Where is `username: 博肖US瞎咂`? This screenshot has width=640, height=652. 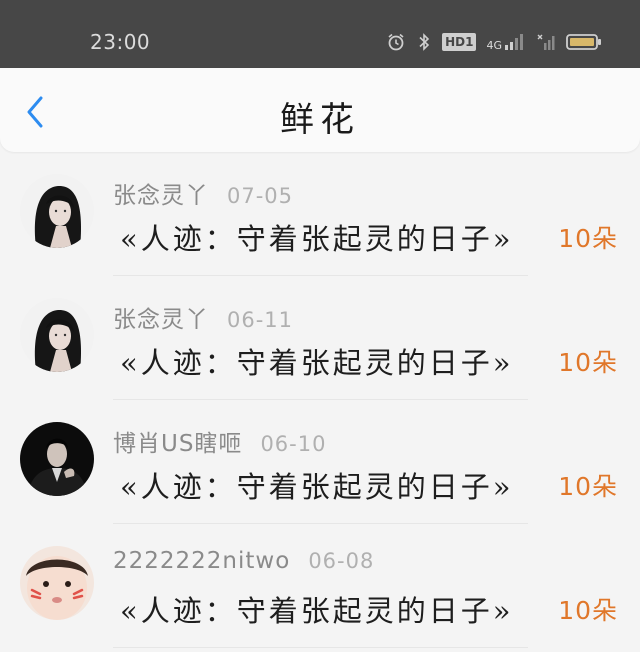 username: 博肖US瞎咂 is located at coordinates (177, 441).